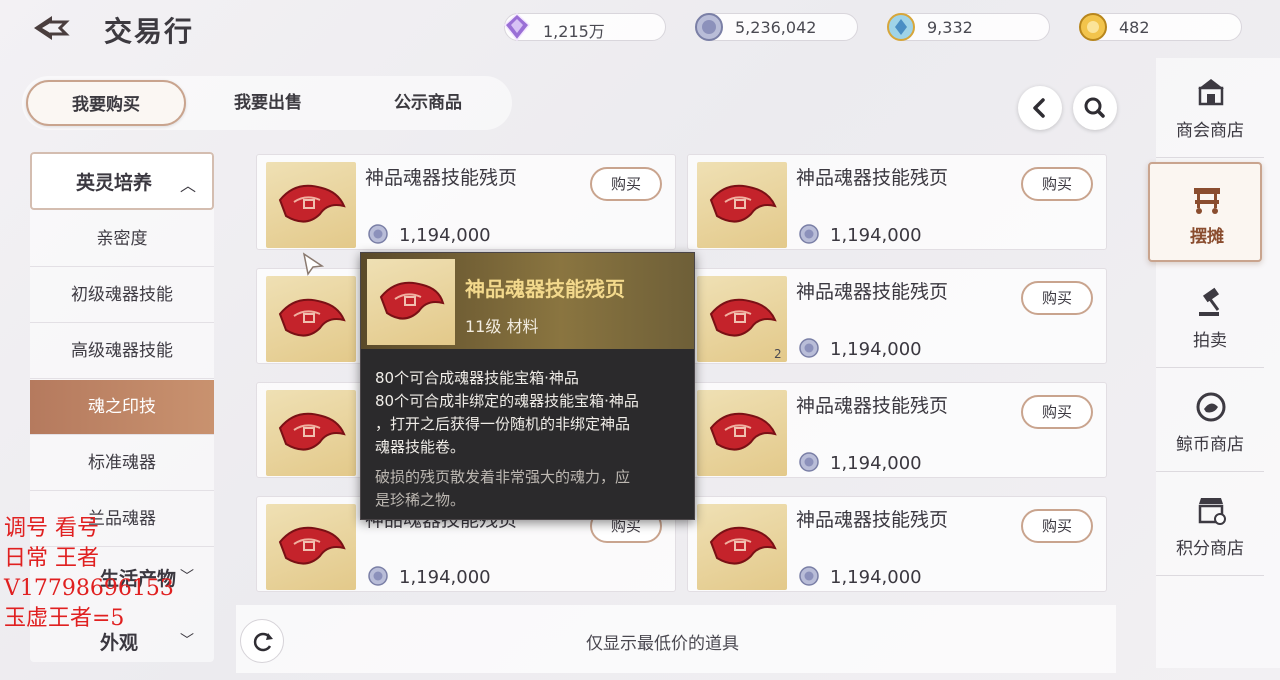 Image resolution: width=1280 pixels, height=680 pixels. Describe the element at coordinates (1160, 27) in the screenshot. I see `currency-gold: 482` at that location.